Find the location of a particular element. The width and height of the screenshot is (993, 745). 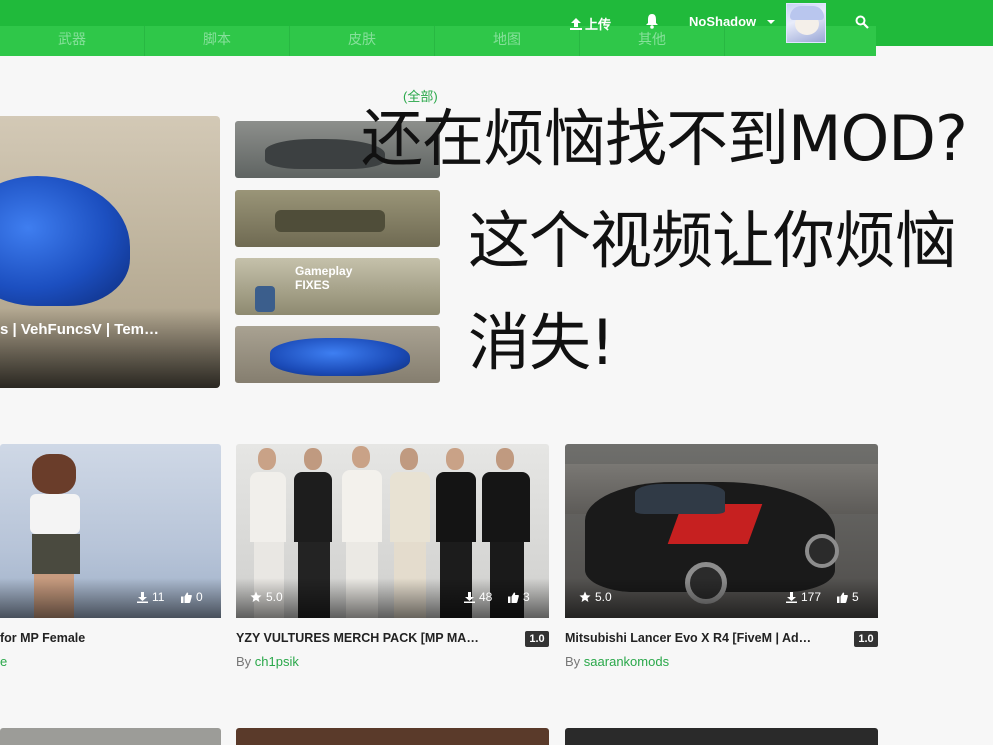

download-value: 48 is located at coordinates (486, 597).